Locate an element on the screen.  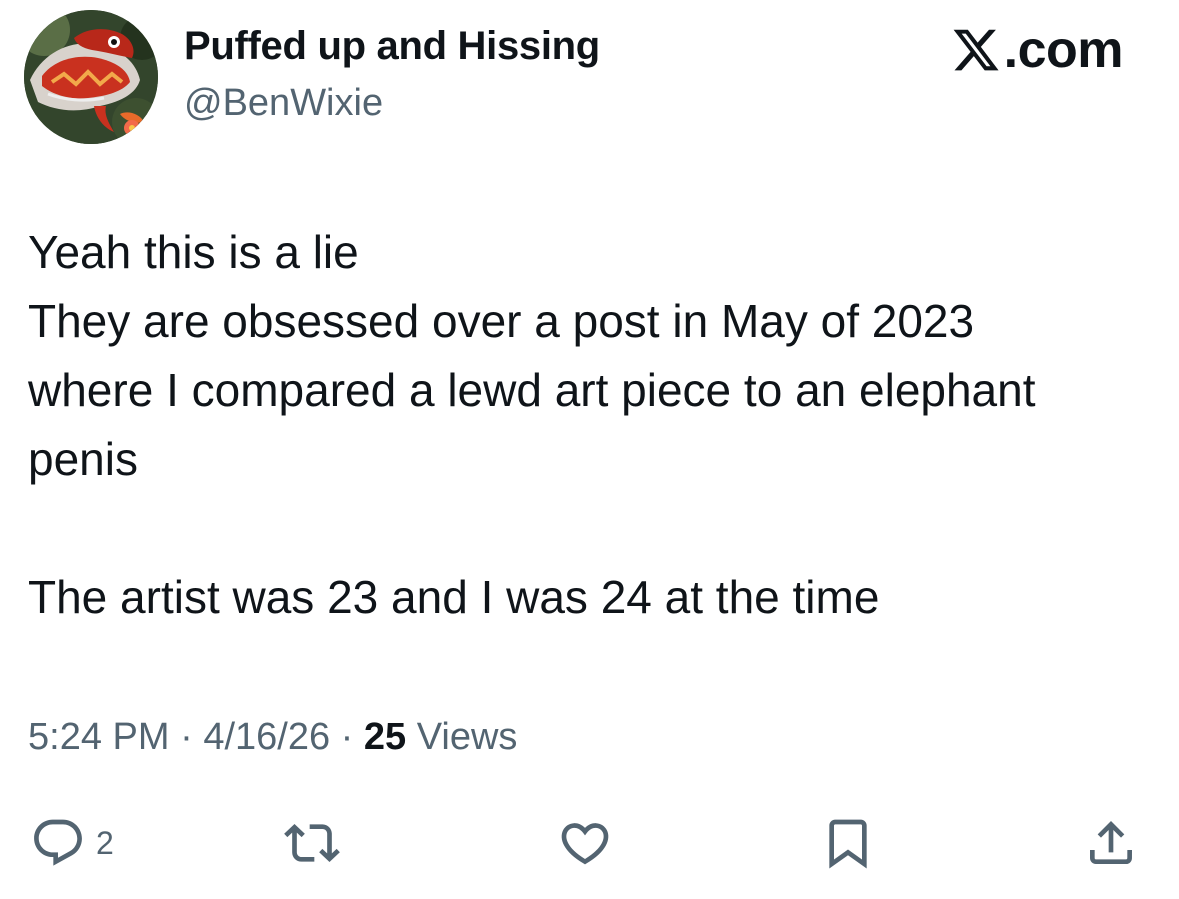
share-icon is located at coordinates (1111, 842).